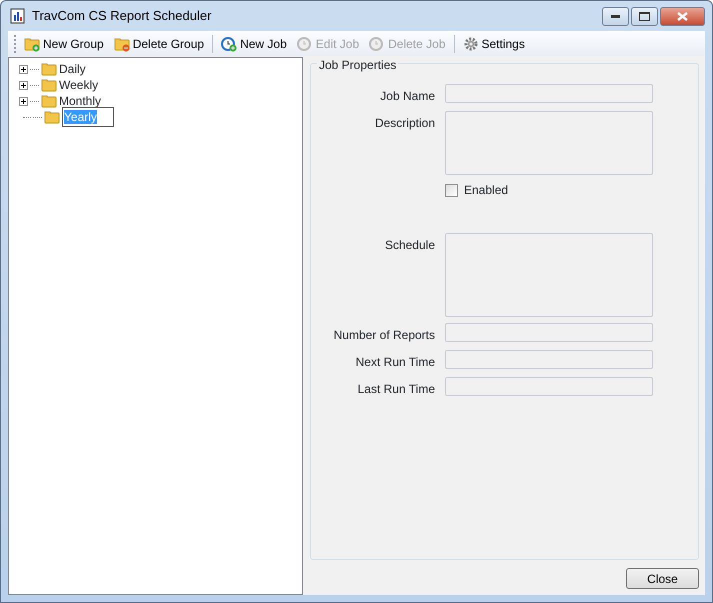  Describe the element at coordinates (486, 190) in the screenshot. I see `checkbox-label: Enabled` at that location.